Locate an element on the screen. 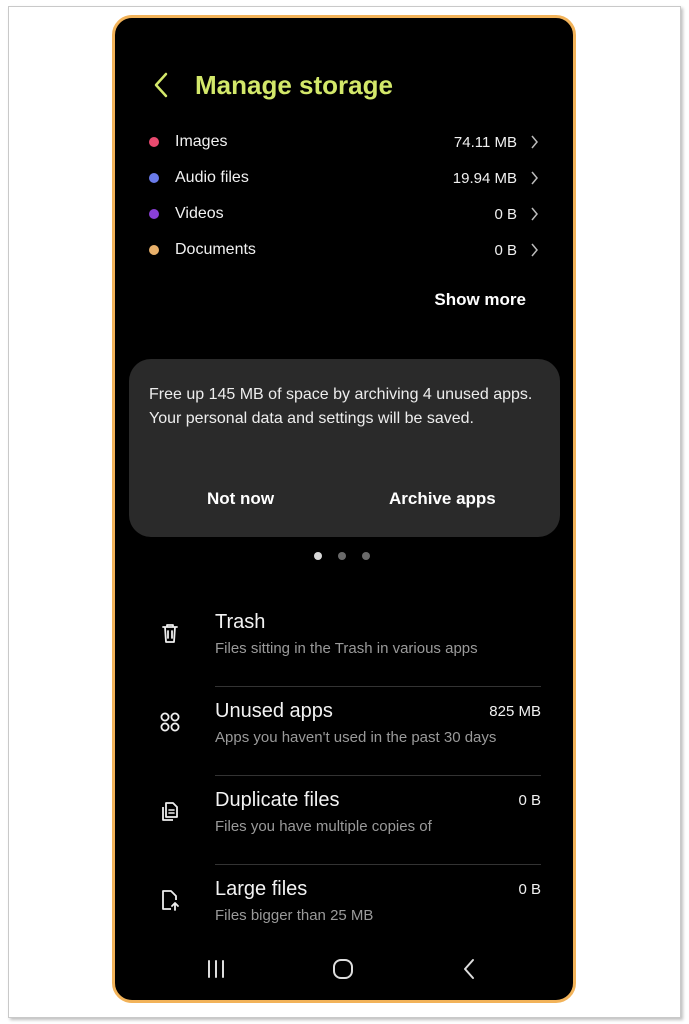 The height and width of the screenshot is (1024, 689). large-file-icon is located at coordinates (170, 900).